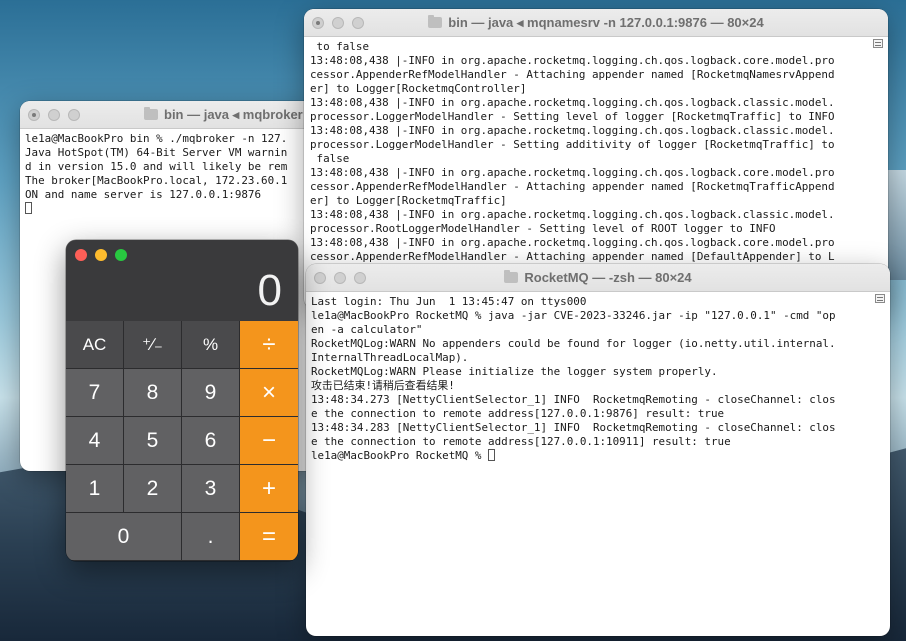  Describe the element at coordinates (156, 166) in the screenshot. I see `terminal-line: d in version 15.0 and will likely be rem` at that location.